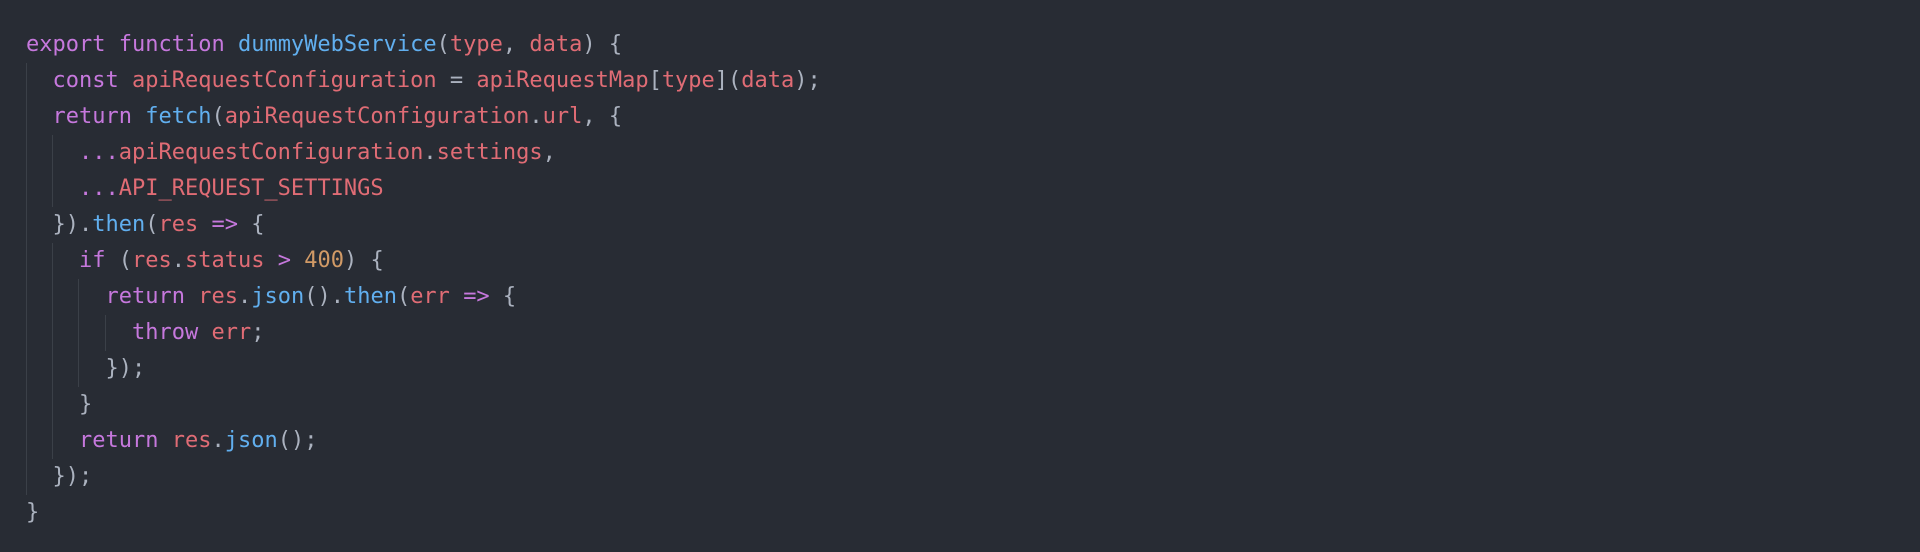  What do you see at coordinates (973, 189) in the screenshot?
I see `code-line: ...API_REQUEST_SETTINGS` at bounding box center [973, 189].